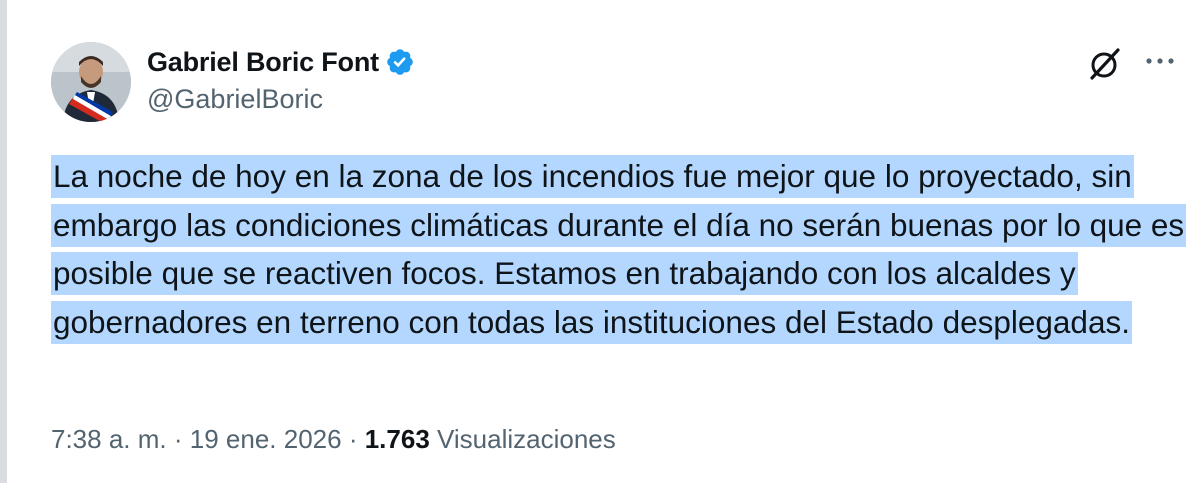  Describe the element at coordinates (235, 99) in the screenshot. I see `author-handle: @GabrielBoric` at that location.